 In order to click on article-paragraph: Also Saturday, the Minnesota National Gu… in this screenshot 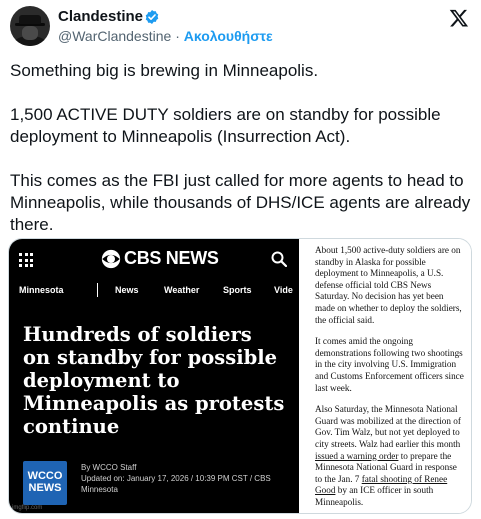, I will do `click(390, 456)`.